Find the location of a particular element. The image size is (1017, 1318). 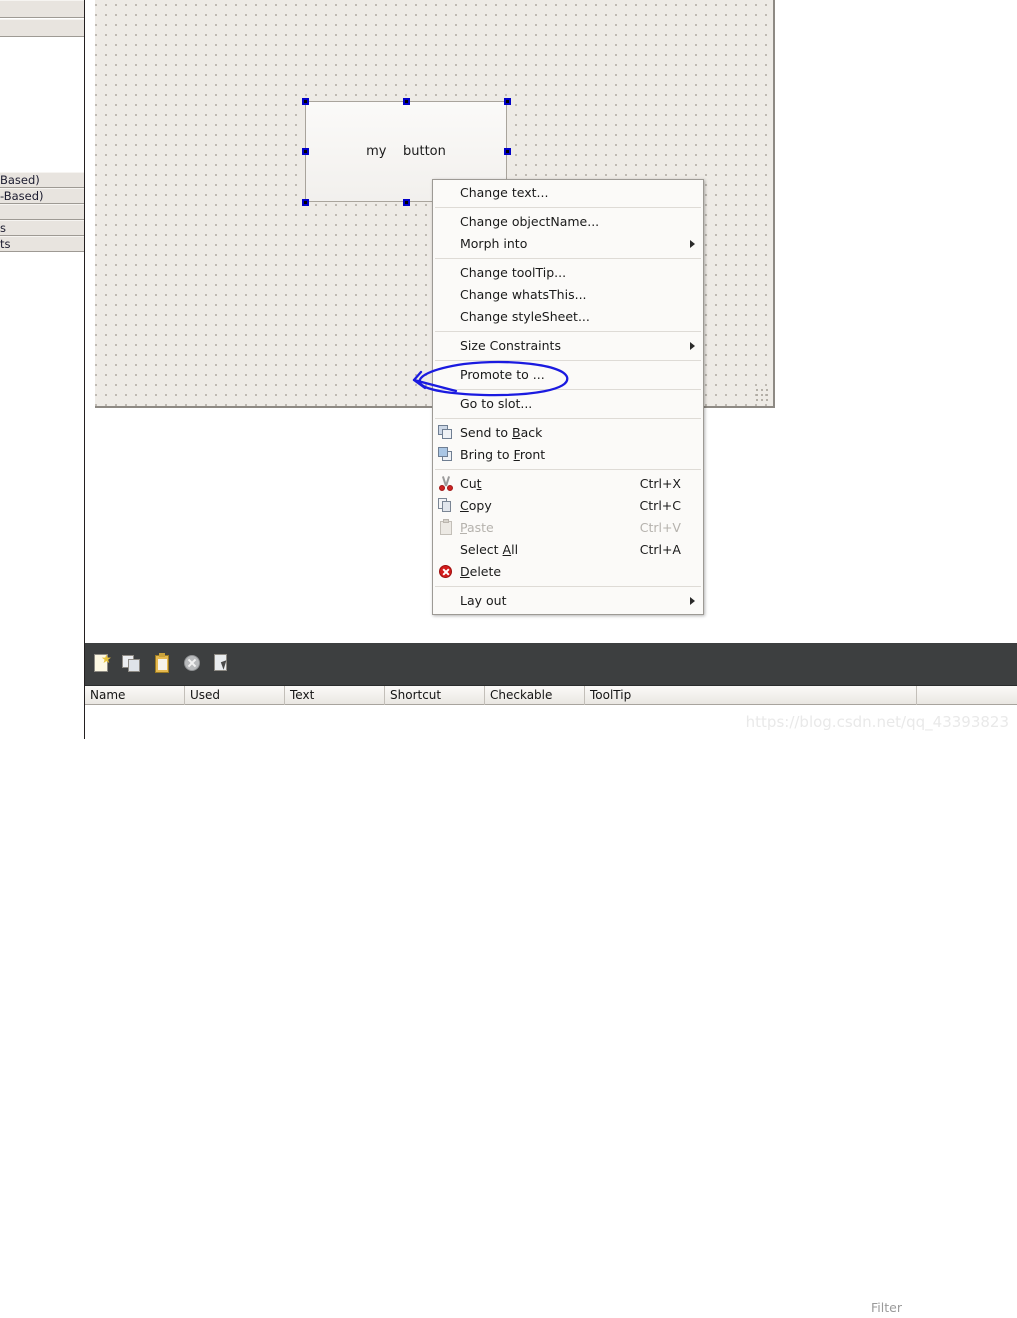

menu-item: Copy Ctrl+C is located at coordinates (568, 506).